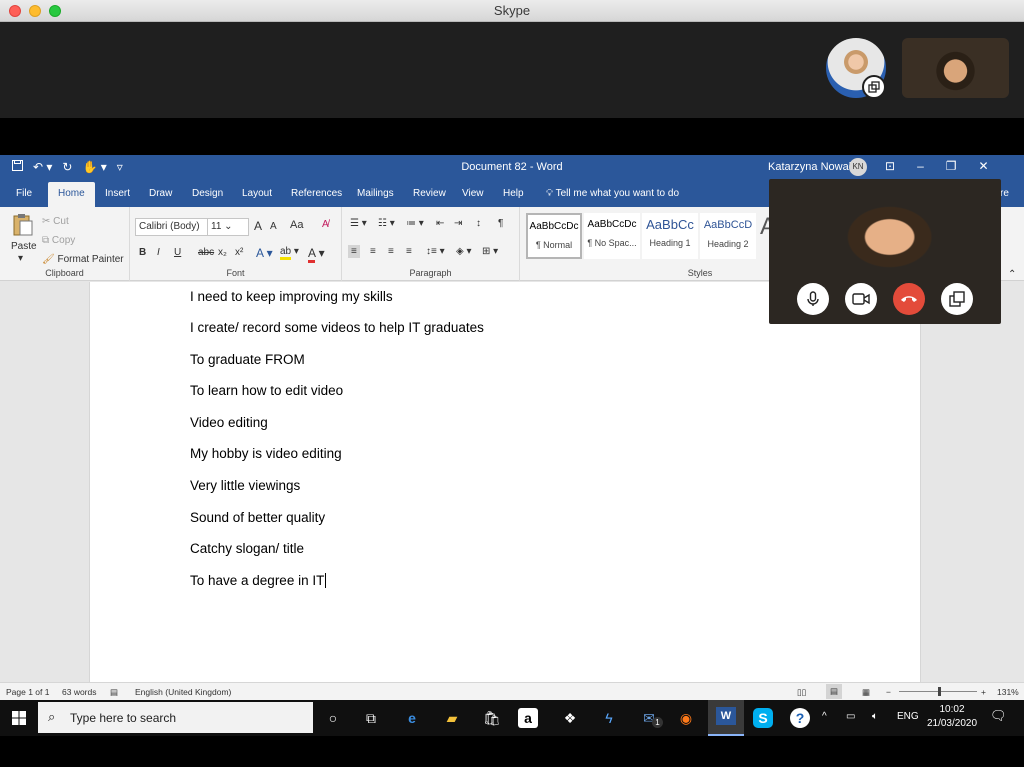  What do you see at coordinates (257, 517) in the screenshot?
I see `paragraph-8: Sound of better quality` at bounding box center [257, 517].